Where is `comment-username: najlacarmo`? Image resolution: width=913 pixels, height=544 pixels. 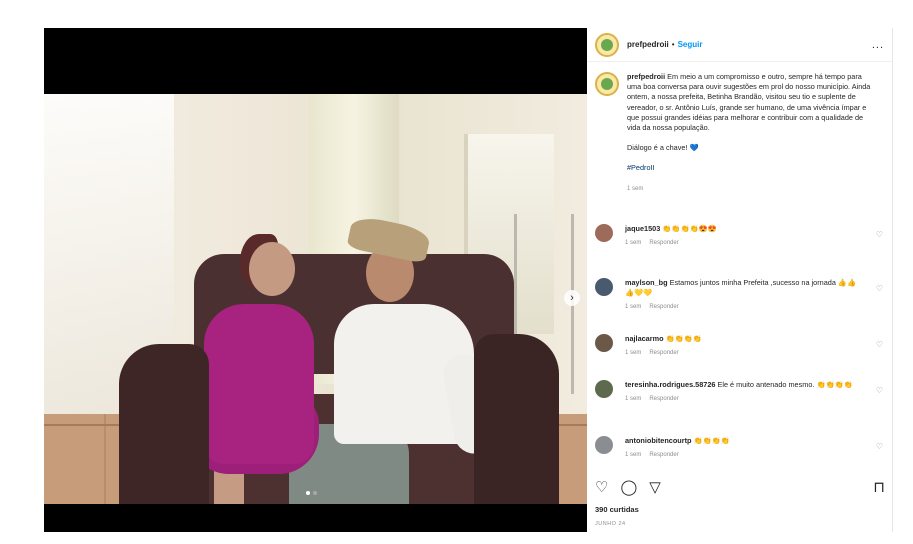 comment-username: najlacarmo is located at coordinates (644, 338).